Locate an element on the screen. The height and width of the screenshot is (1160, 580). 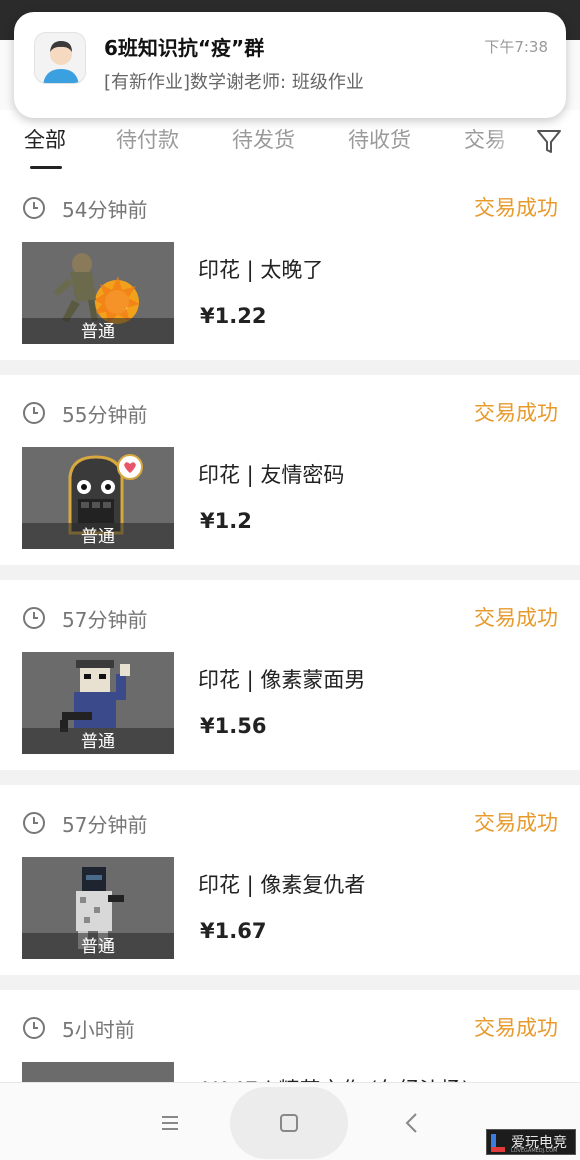
order-time: 55分钟前 is located at coordinates (105, 415).